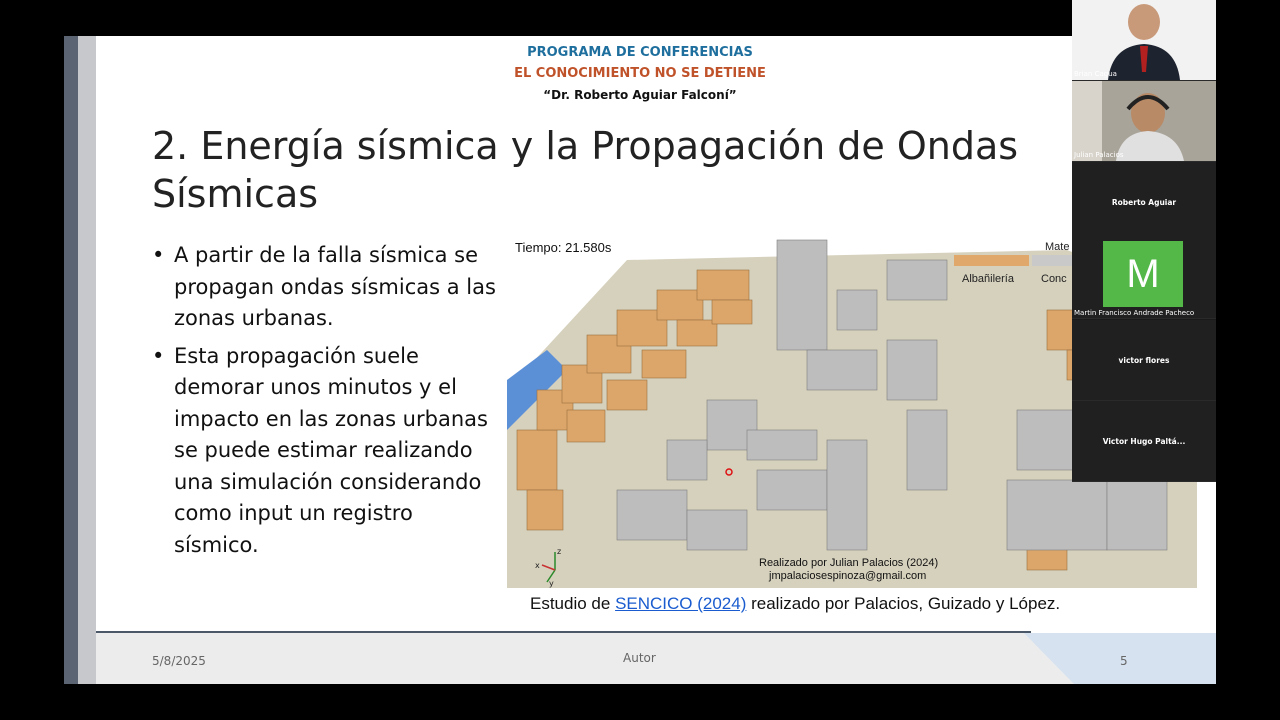 This screenshot has width=1280, height=720. I want to click on sim-credit-email: jmpalaciosespinoza@gmail.com, so click(847, 576).